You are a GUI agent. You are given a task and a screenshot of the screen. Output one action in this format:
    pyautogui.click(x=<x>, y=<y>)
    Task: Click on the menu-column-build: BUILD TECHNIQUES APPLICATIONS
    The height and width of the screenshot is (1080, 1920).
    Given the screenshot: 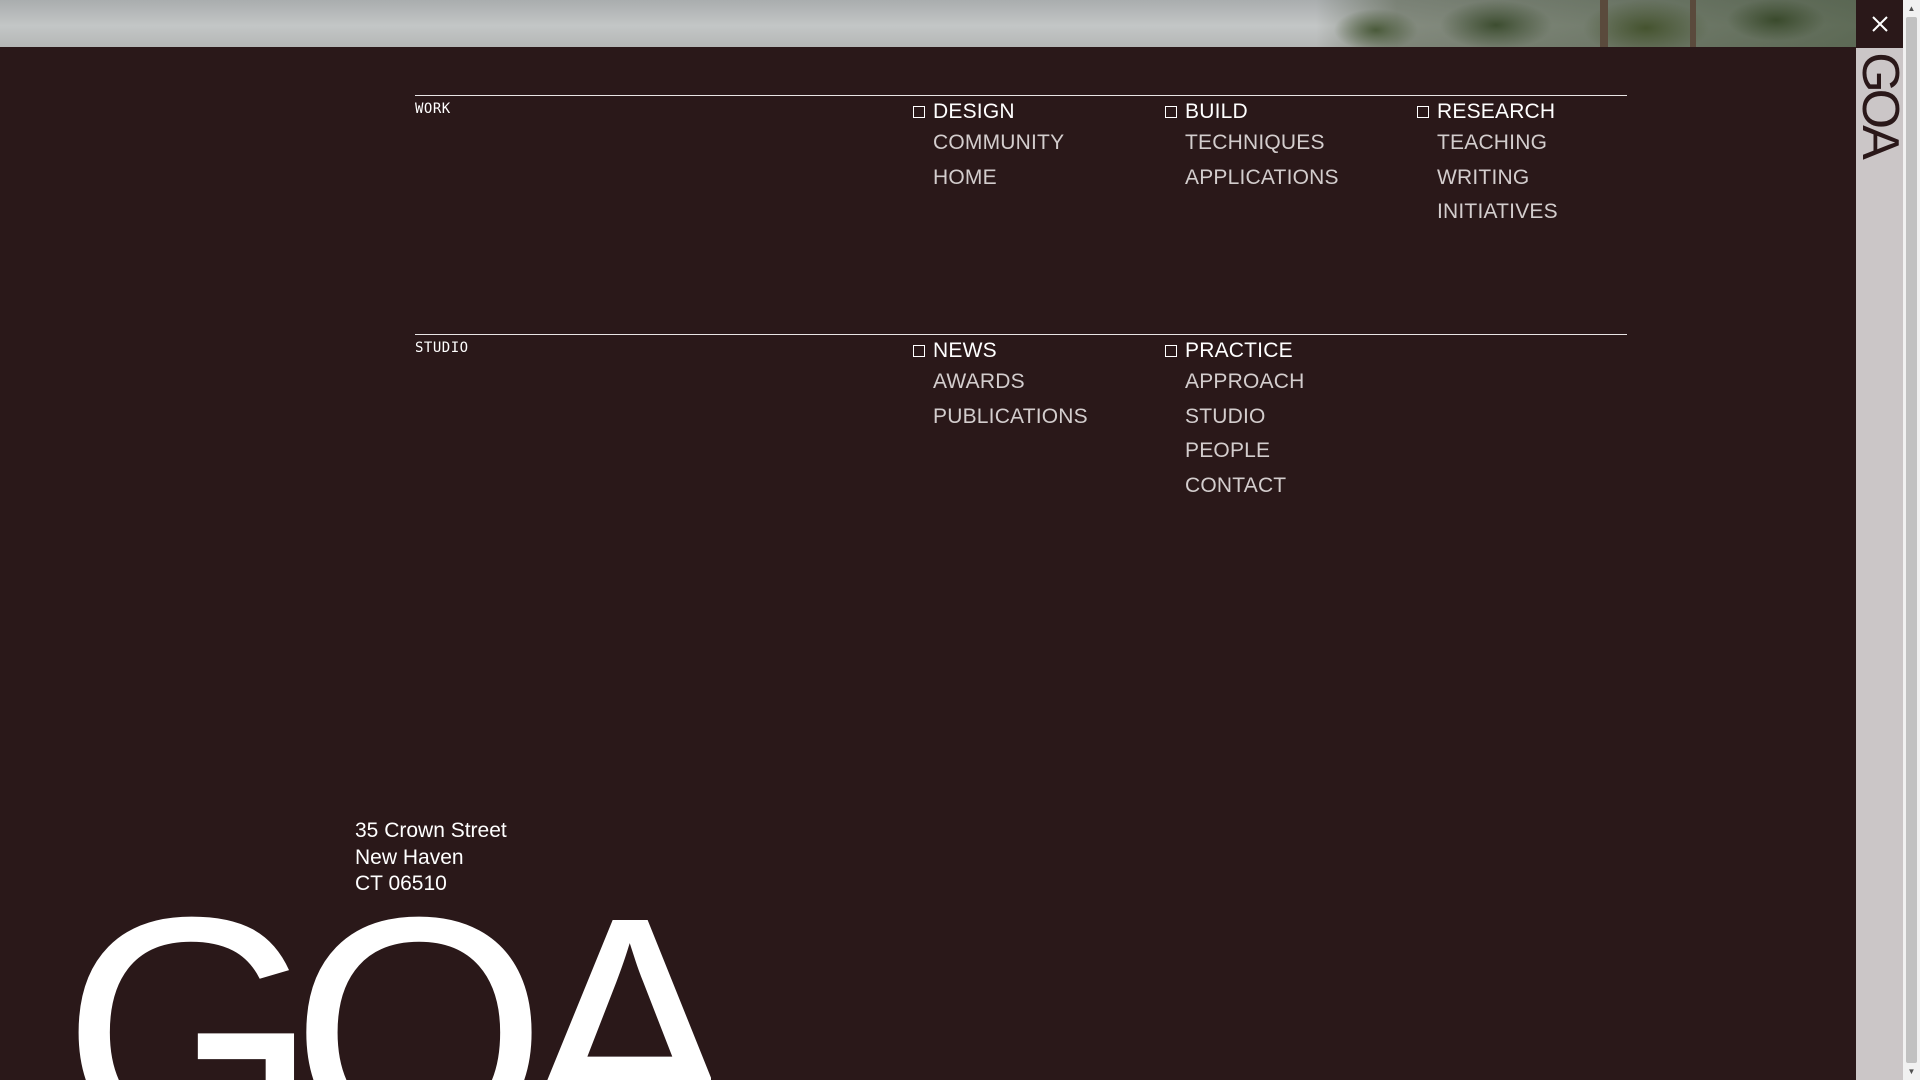 What is the action you would take?
    pyautogui.click(x=1252, y=146)
    